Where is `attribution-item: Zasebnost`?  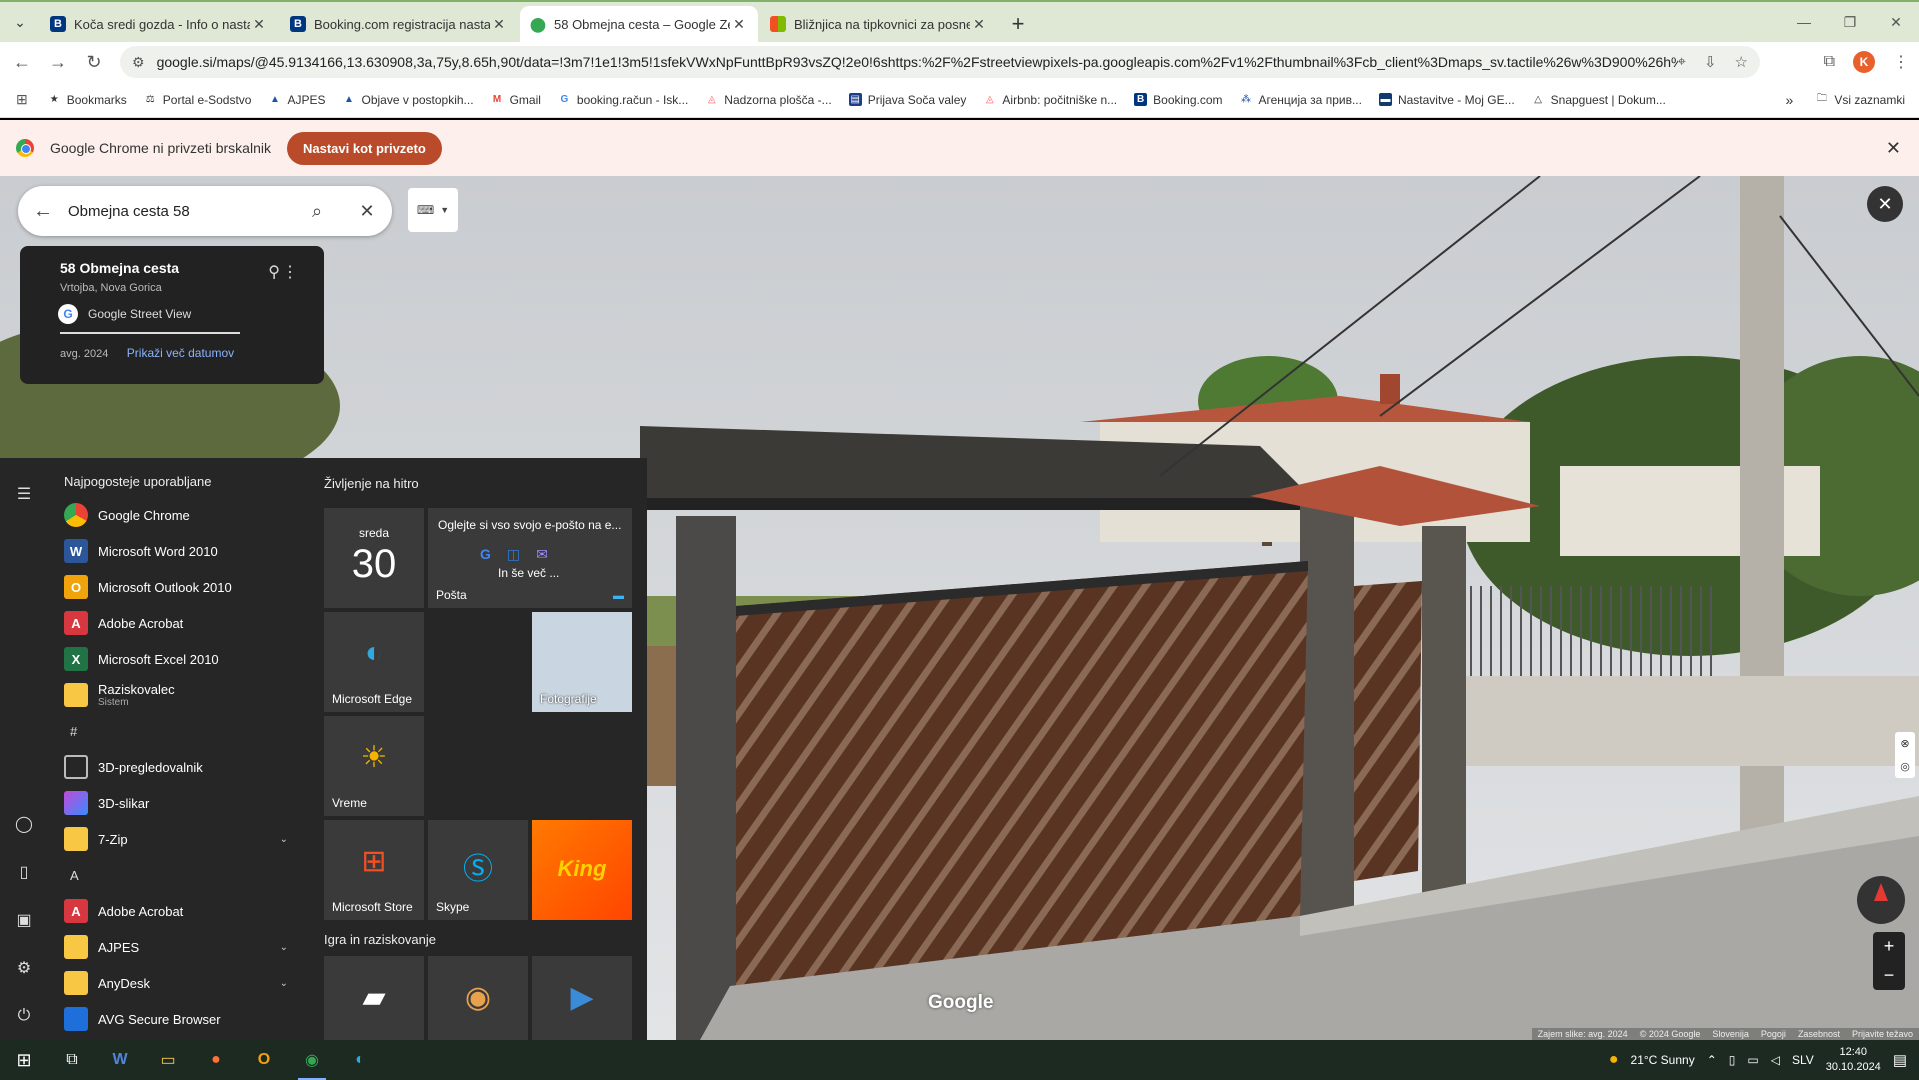 attribution-item: Zasebnost is located at coordinates (1819, 1034).